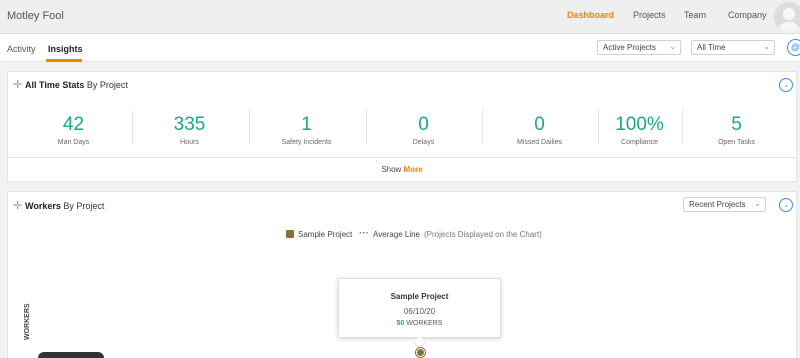 This screenshot has width=800, height=358. Describe the element at coordinates (539, 130) in the screenshot. I see `stat-missed-dailies: 0 Missed Dailies` at that location.